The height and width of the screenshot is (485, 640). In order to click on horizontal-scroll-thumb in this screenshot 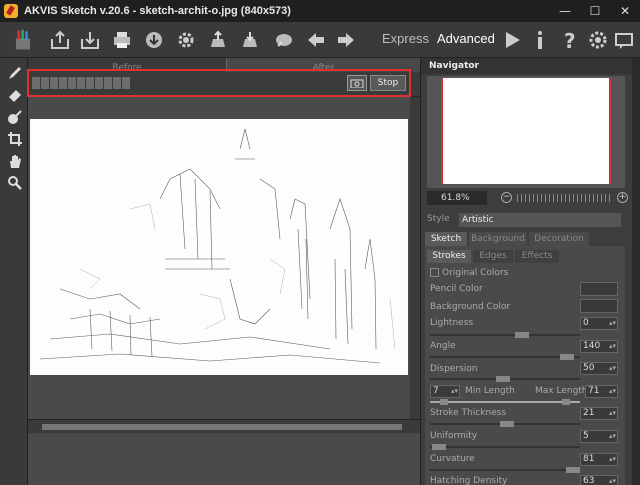, I will do `click(222, 427)`.